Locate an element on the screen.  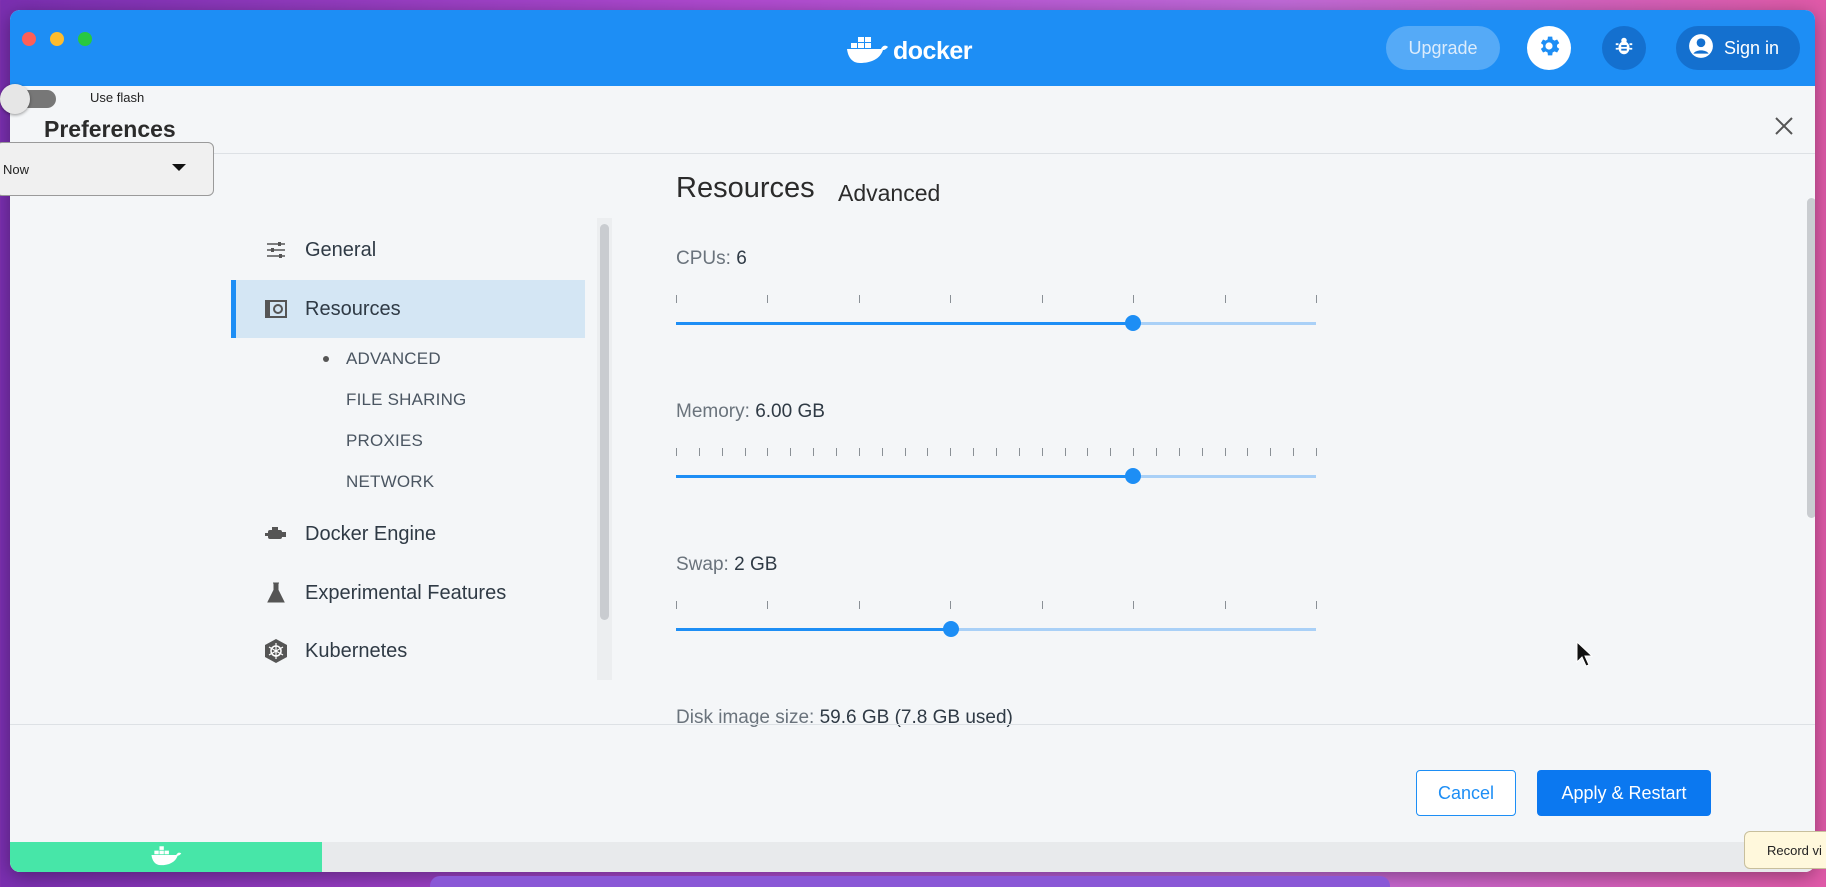
sidebar-item-experimental: Experimental Features is located at coordinates (408, 593).